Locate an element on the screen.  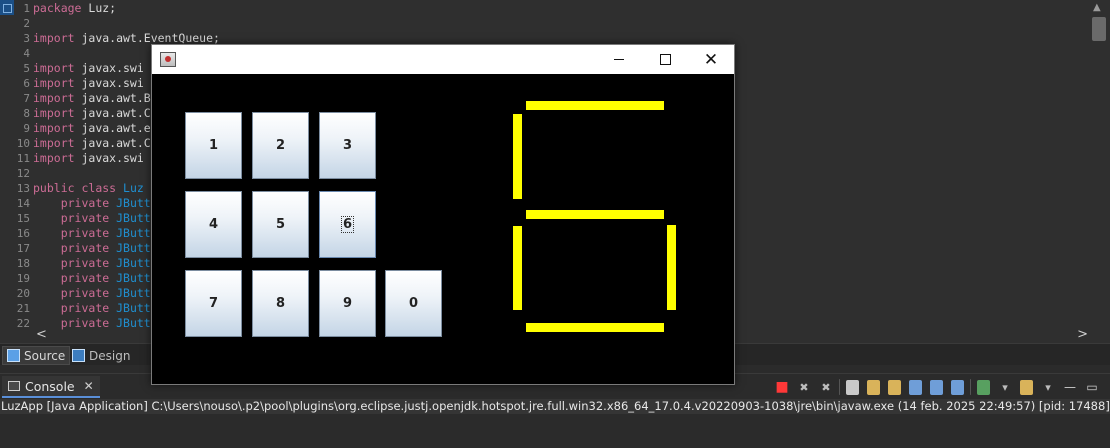
code-token: java.awt.B is located at coordinates (112, 98).